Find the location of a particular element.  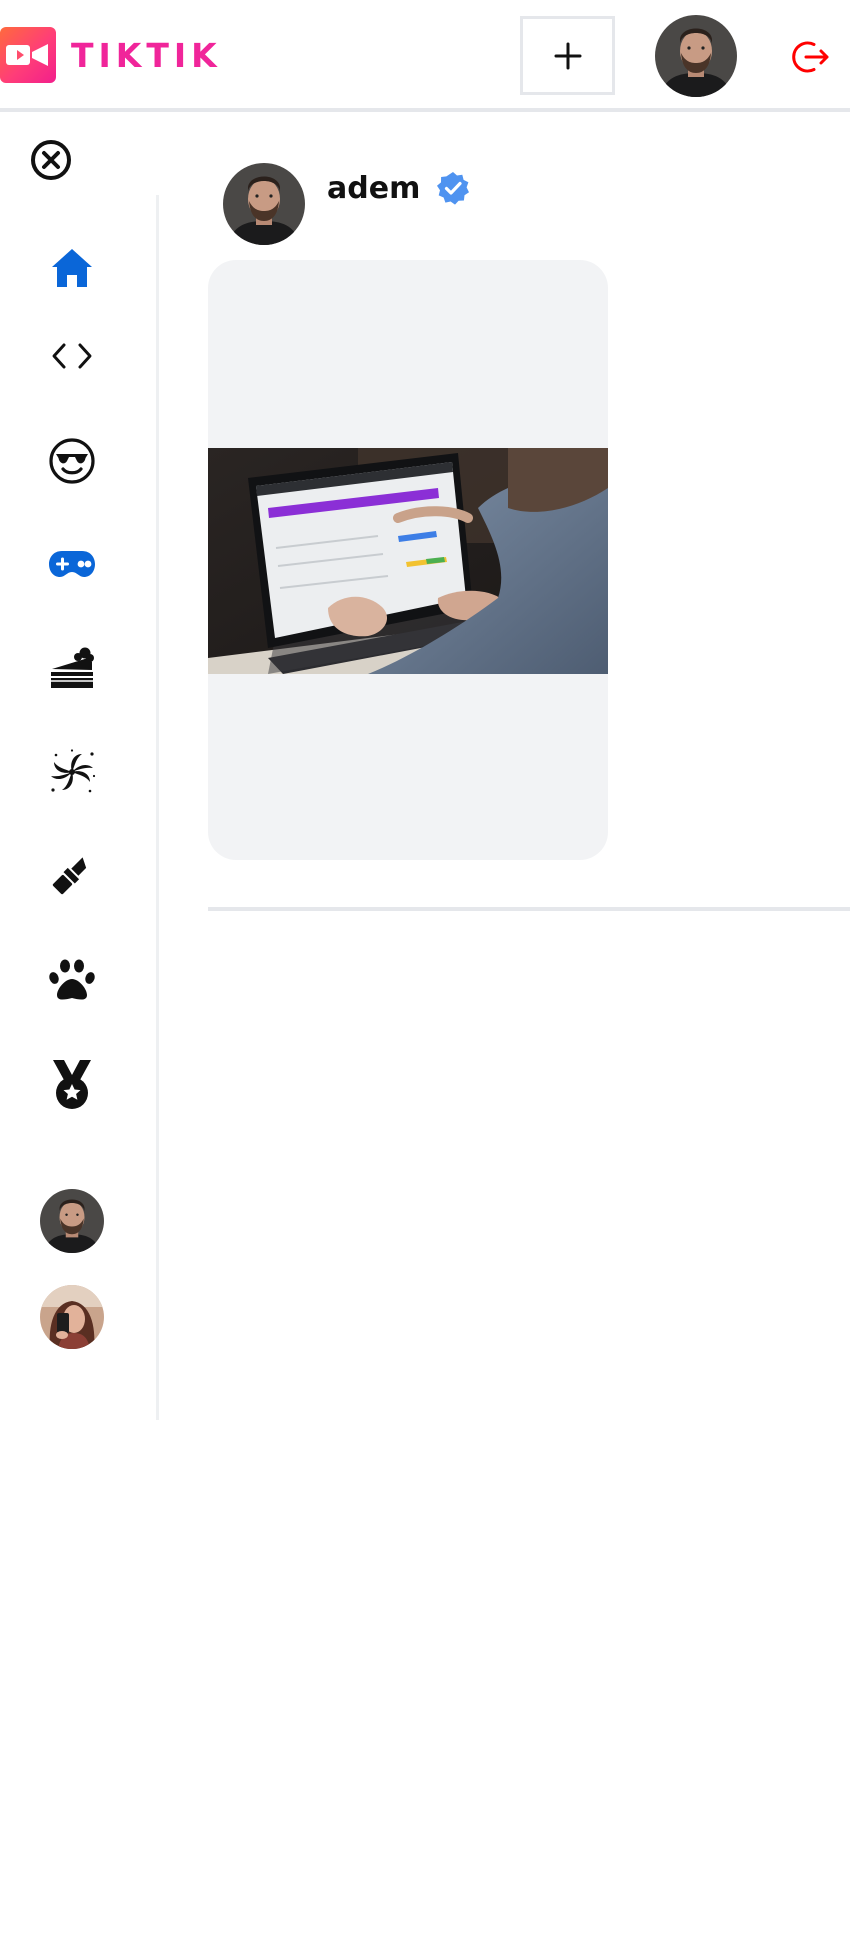

topic-sports is located at coordinates (72, 1084).